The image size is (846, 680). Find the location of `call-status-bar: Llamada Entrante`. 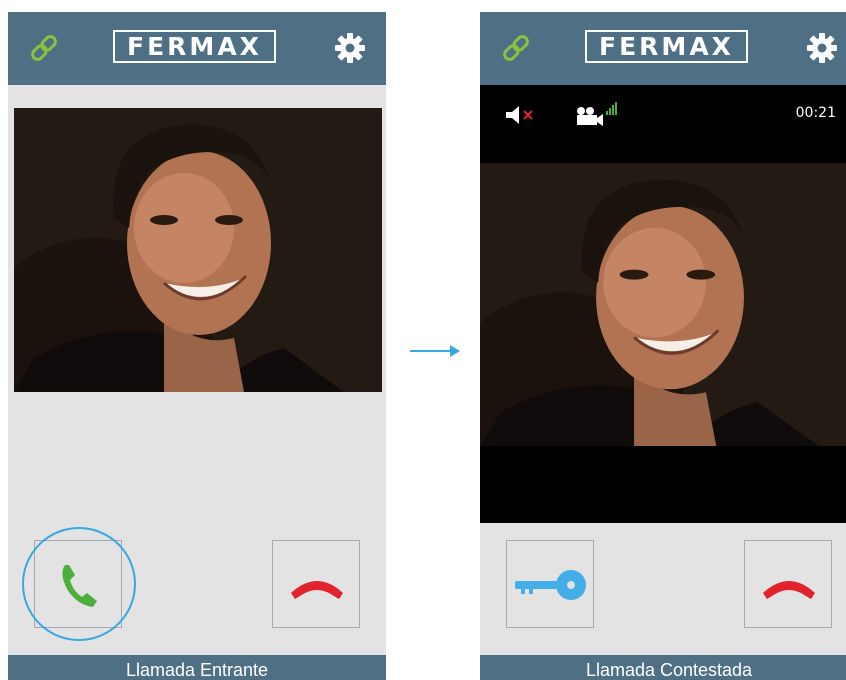

call-status-bar: Llamada Entrante is located at coordinates (197, 667).